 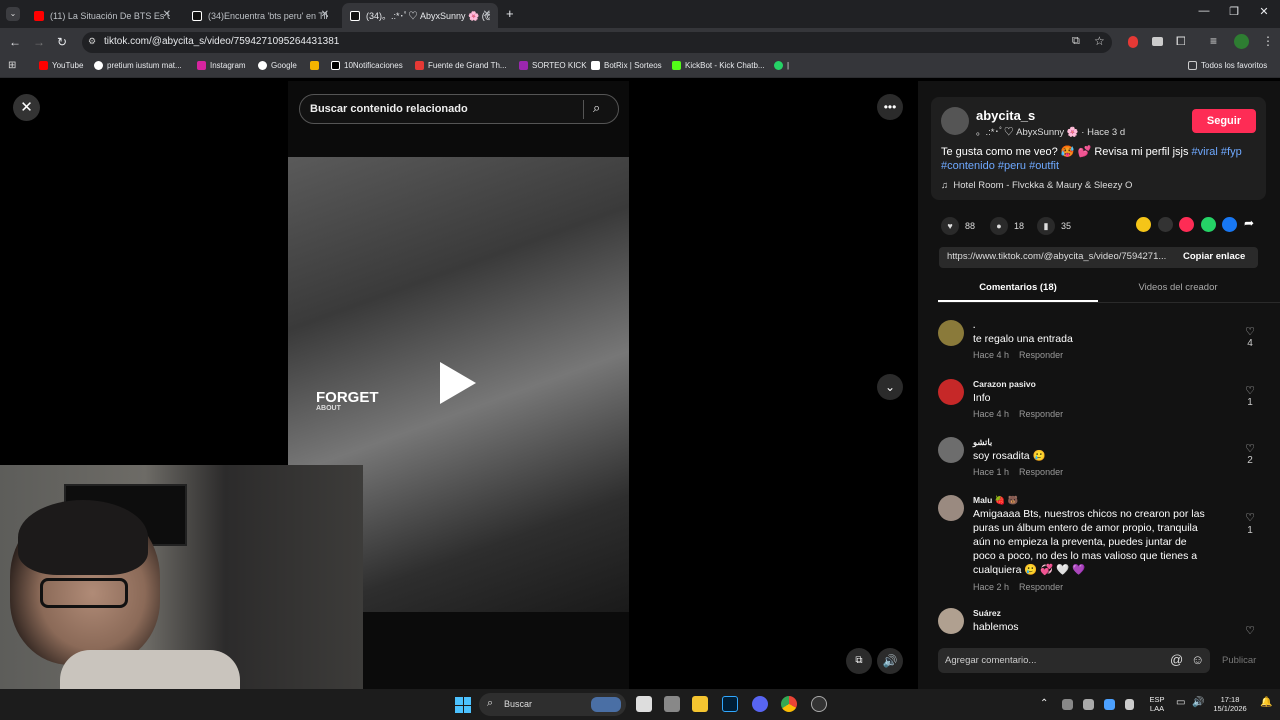 I want to click on chrome-icon, so click(x=789, y=704).